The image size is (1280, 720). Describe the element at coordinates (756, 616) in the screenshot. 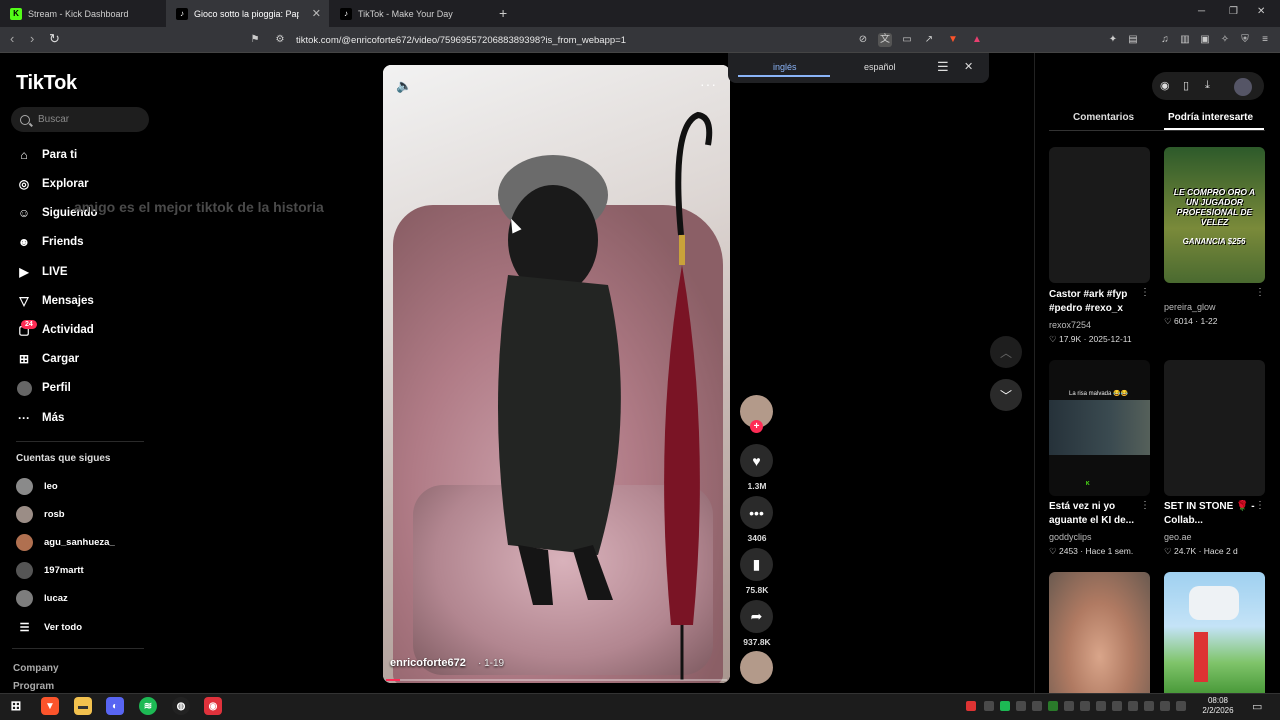

I see `share-button: ➦` at that location.